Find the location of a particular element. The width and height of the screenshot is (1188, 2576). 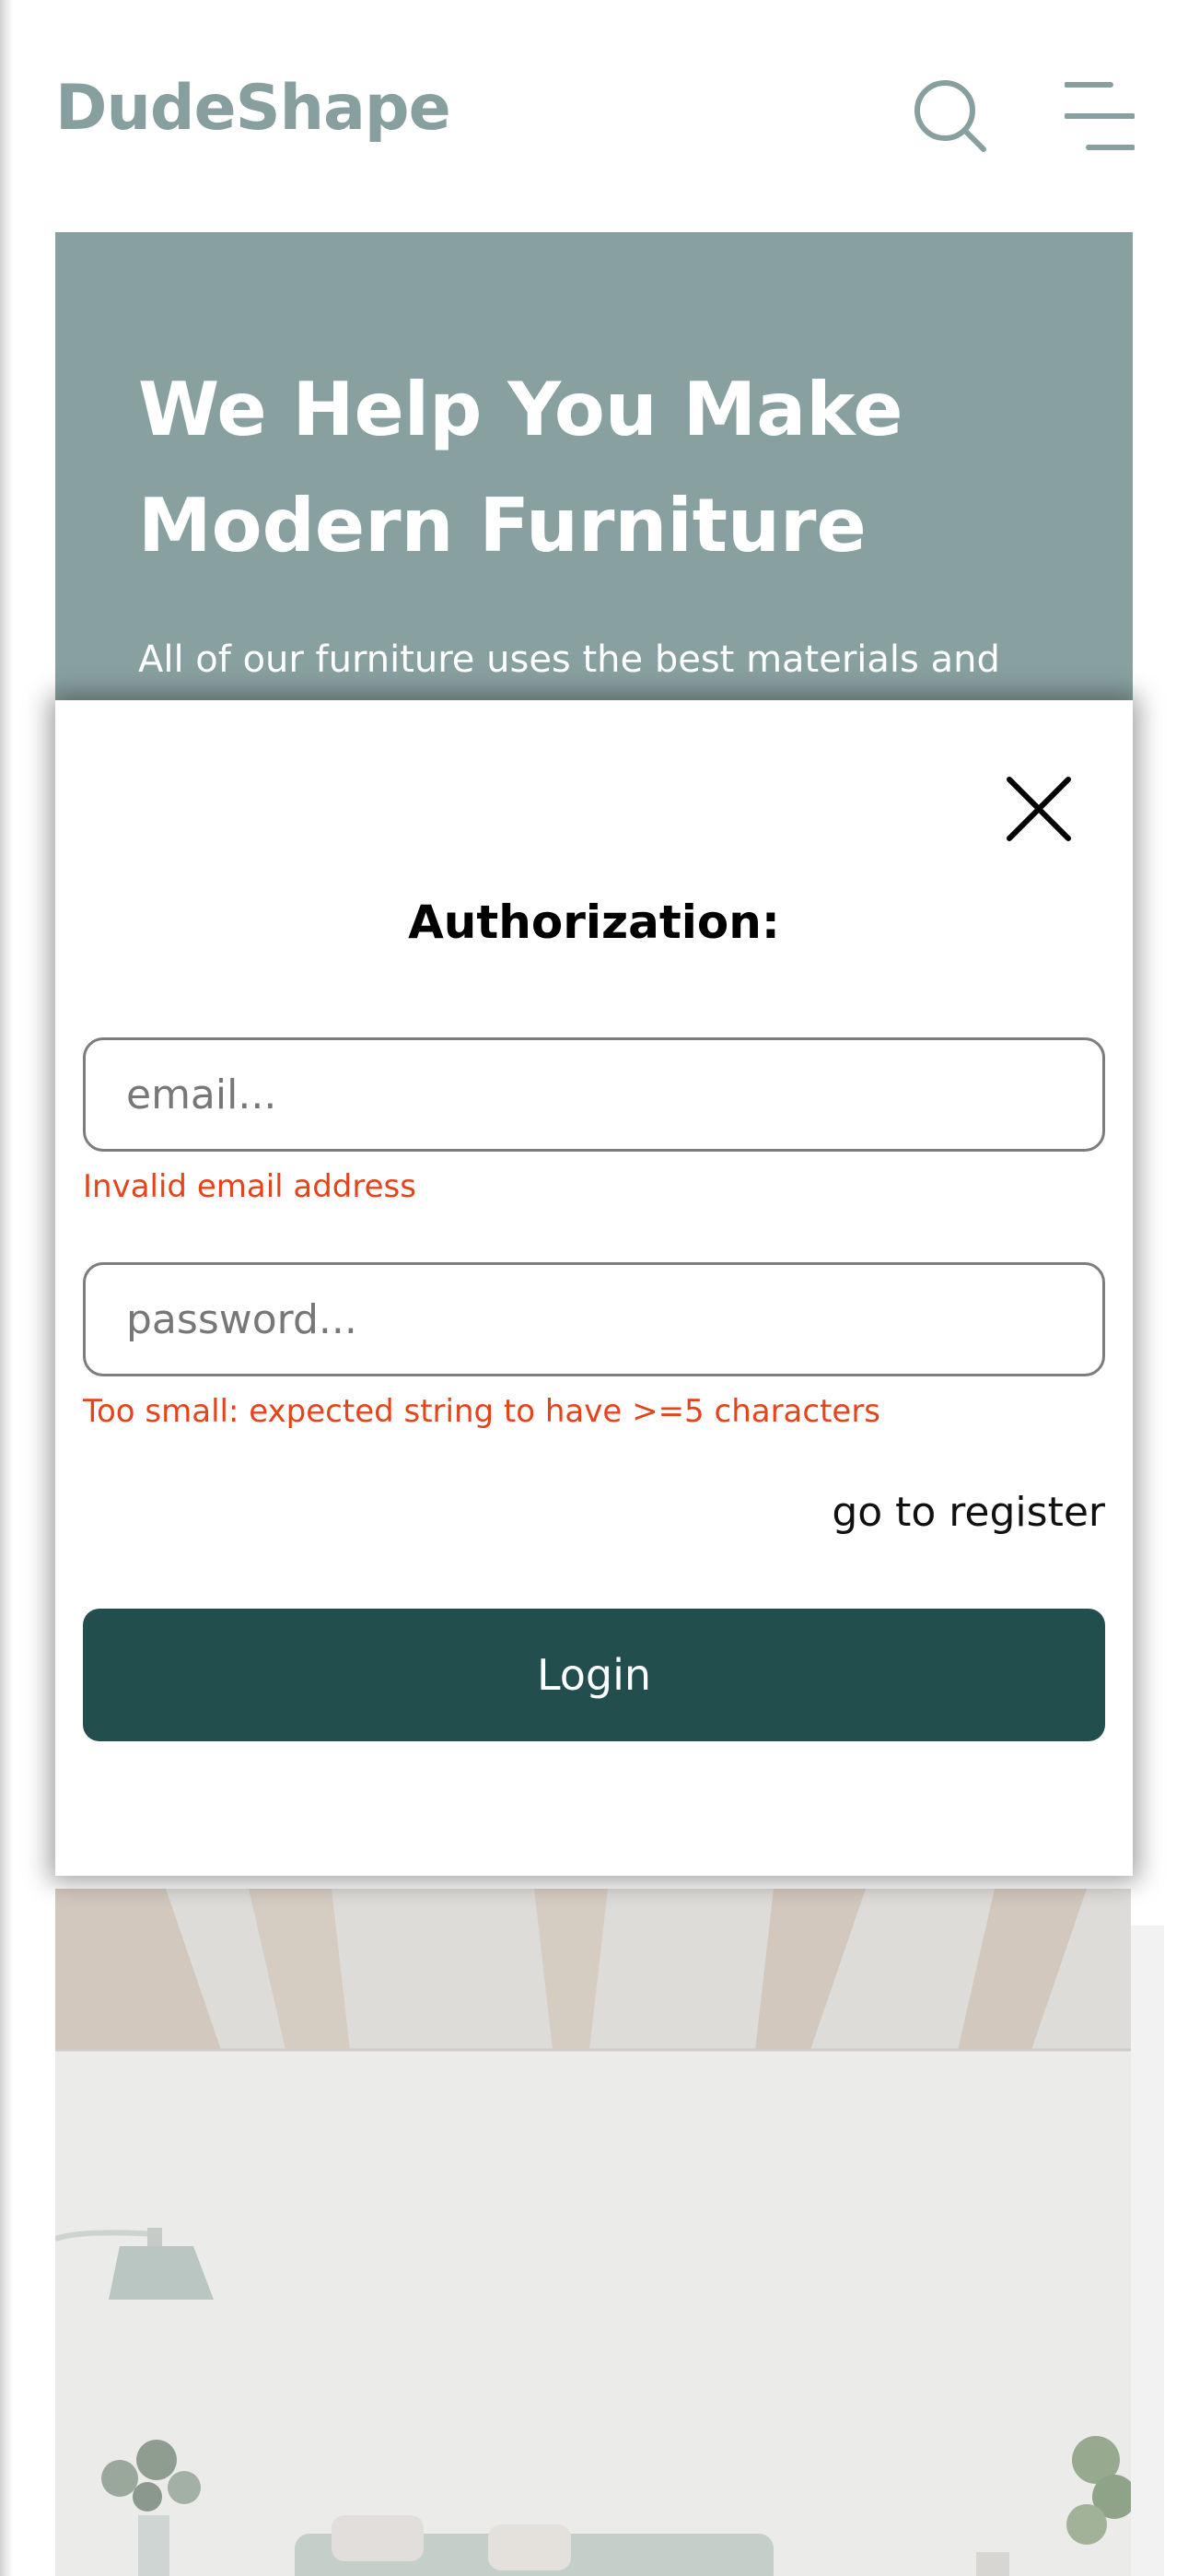

page-edge-shadow is located at coordinates (6, 1288).